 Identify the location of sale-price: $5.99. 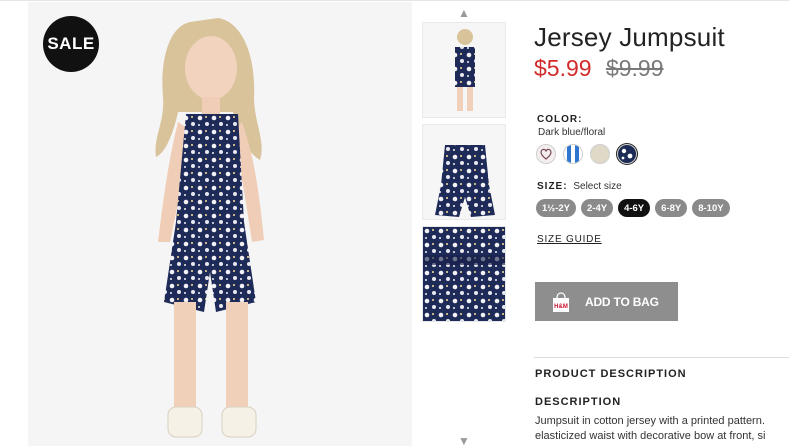
(563, 68).